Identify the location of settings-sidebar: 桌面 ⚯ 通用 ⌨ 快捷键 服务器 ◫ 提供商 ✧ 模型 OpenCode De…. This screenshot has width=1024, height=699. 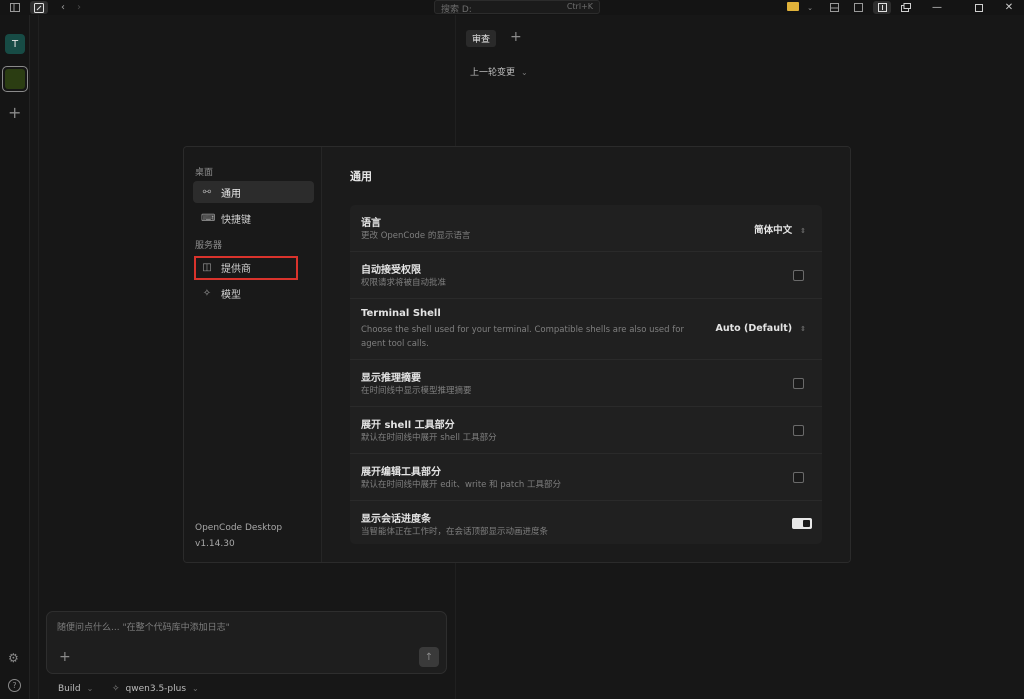
(253, 354).